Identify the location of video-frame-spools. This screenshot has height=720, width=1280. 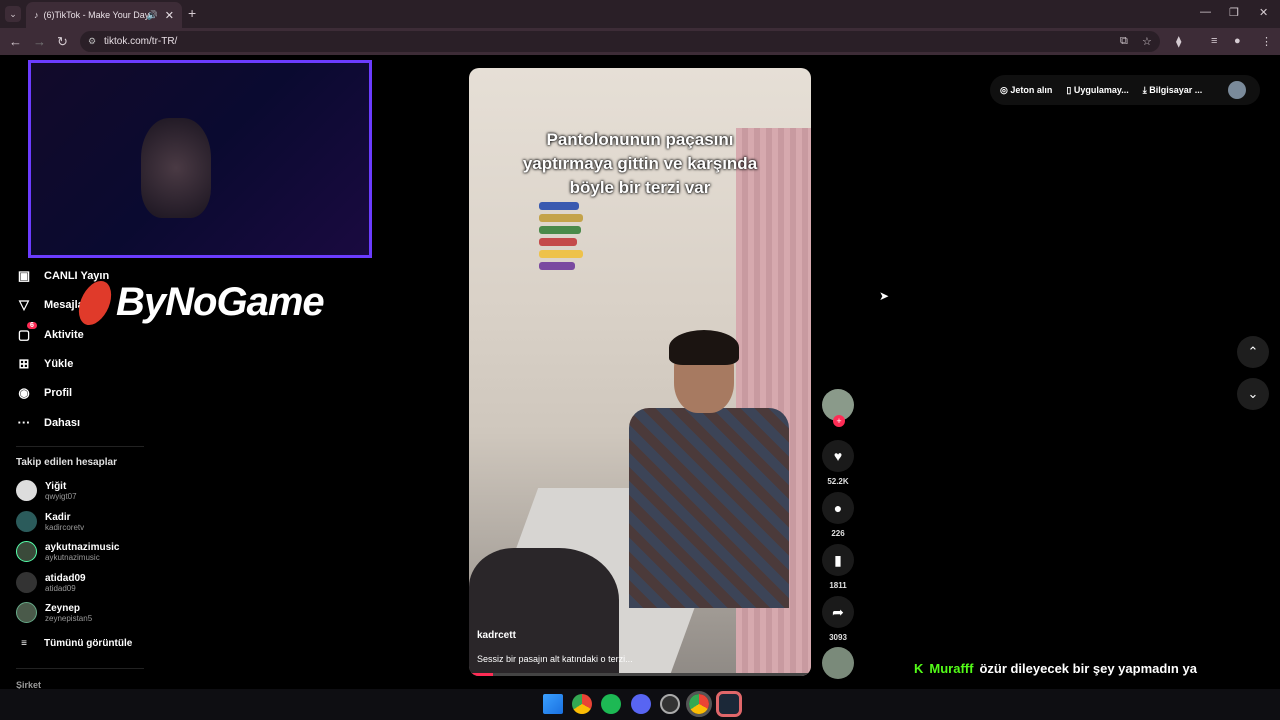
(566, 243).